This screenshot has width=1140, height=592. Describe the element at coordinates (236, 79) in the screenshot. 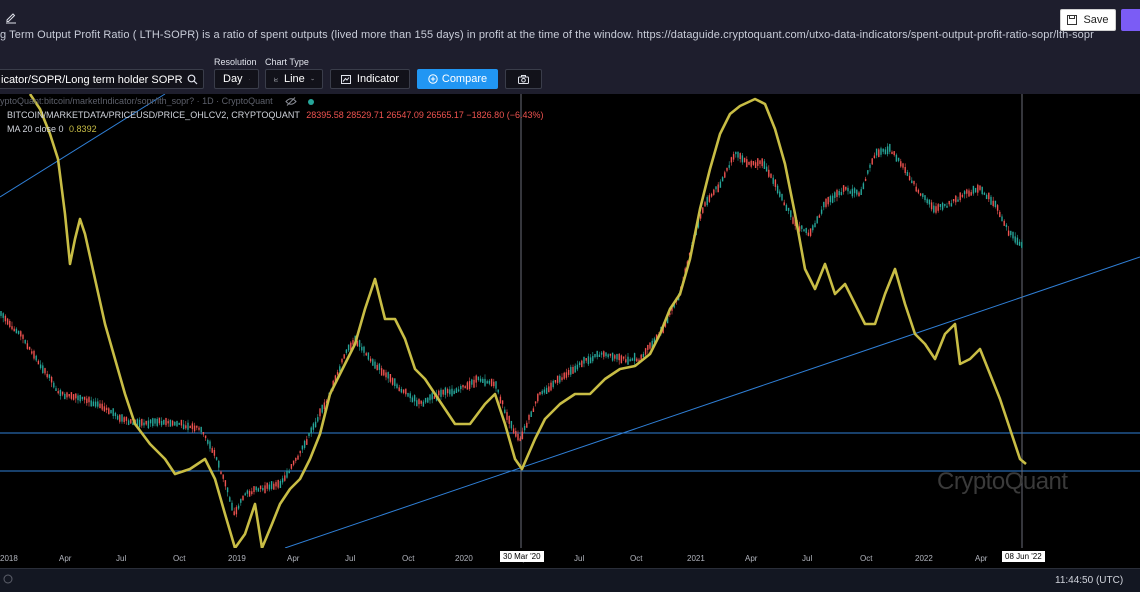

I see `resolution-dropdown: Day` at that location.